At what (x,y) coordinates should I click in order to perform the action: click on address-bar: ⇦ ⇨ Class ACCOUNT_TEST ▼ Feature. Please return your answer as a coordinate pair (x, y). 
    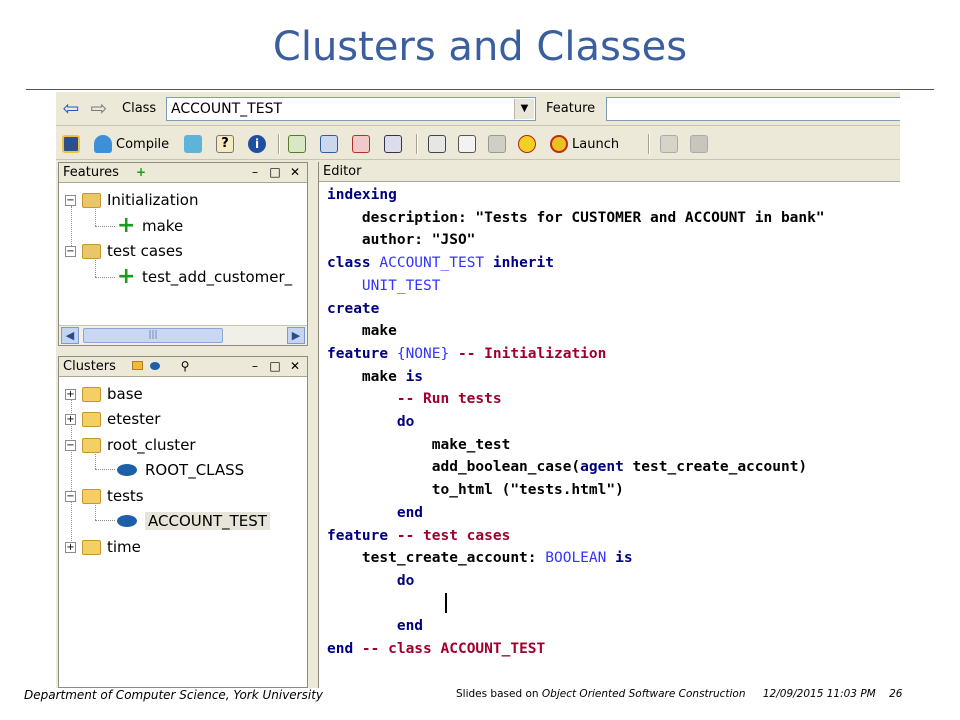
    Looking at the image, I should click on (478, 109).